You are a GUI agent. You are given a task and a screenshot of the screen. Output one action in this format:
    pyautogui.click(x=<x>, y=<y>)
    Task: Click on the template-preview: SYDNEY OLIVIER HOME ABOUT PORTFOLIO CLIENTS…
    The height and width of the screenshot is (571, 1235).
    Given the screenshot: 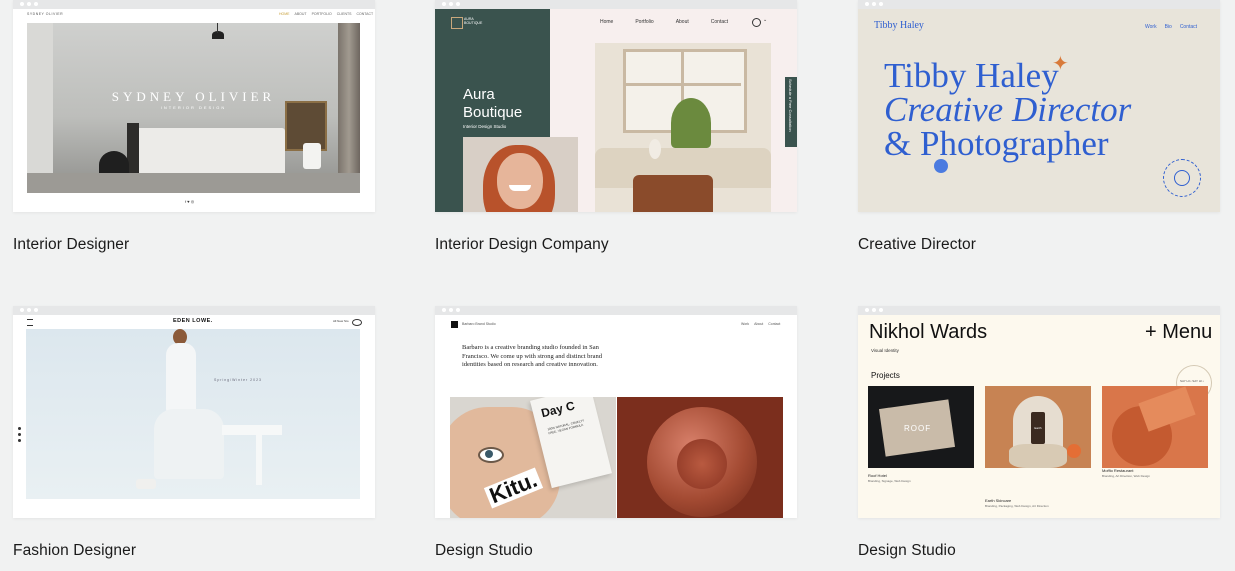 What is the action you would take?
    pyautogui.click(x=194, y=106)
    